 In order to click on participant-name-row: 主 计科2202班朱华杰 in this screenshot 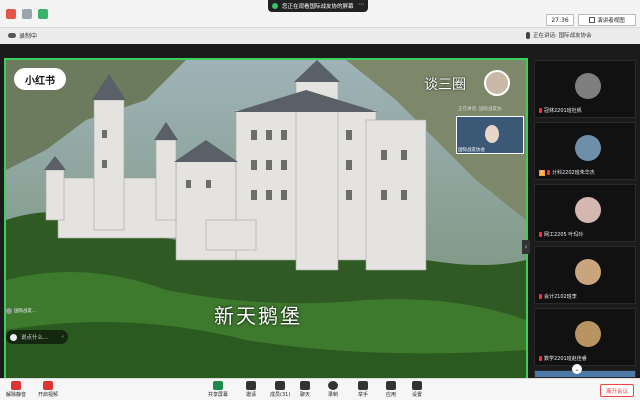, I will do `click(567, 172)`.